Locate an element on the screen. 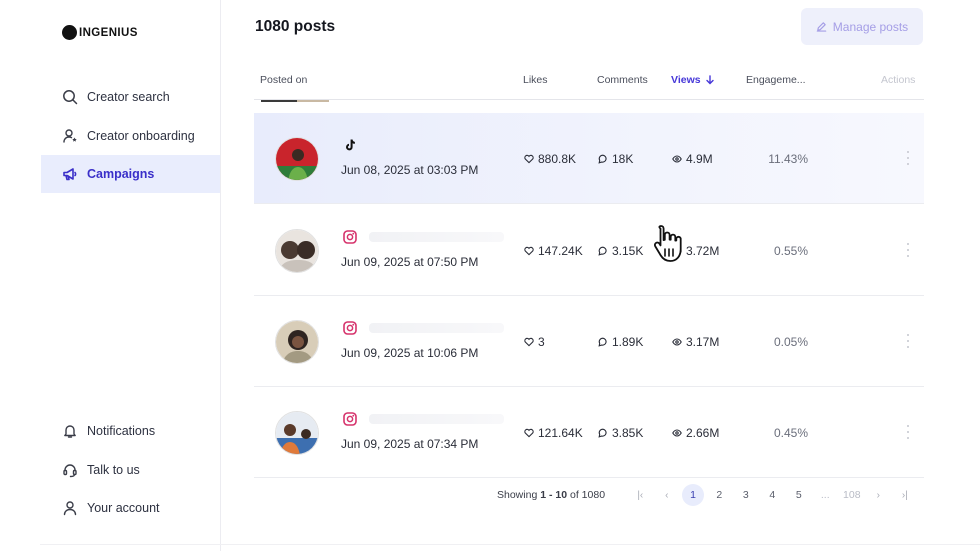  views-value: 3.72M is located at coordinates (703, 251).